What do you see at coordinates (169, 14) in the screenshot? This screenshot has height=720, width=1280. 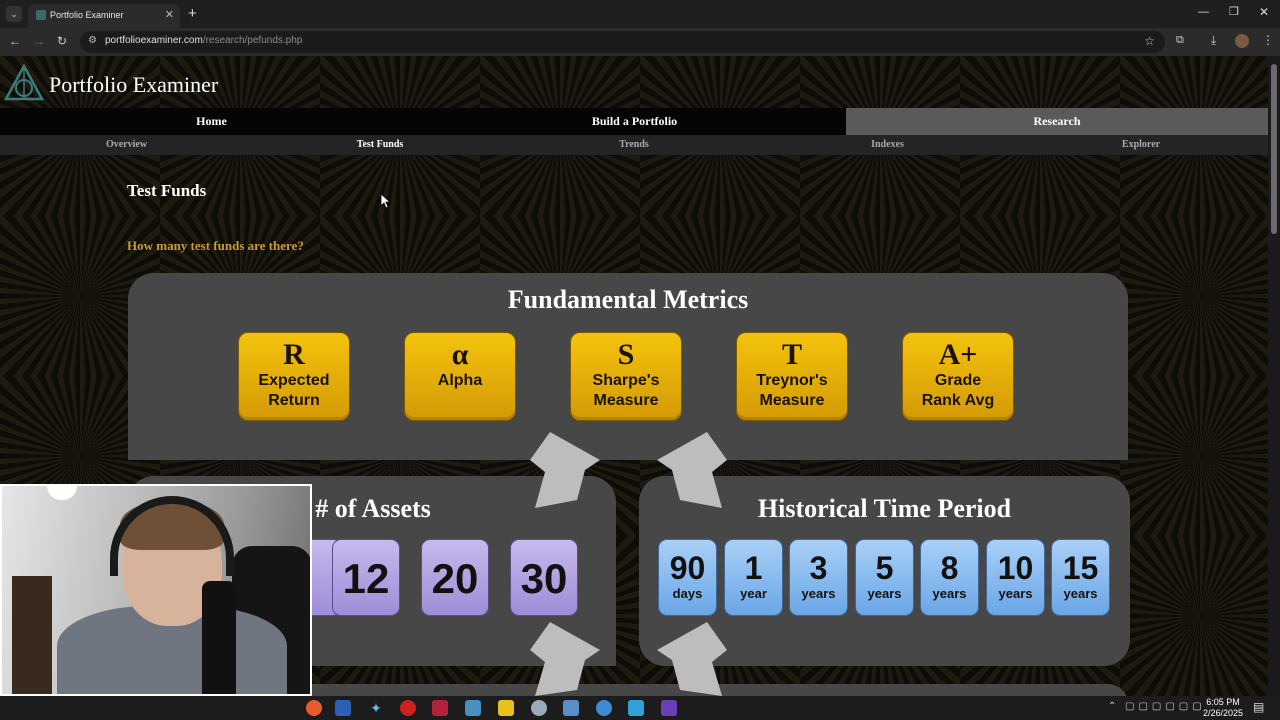 I see `close-tab-icon: ✕` at bounding box center [169, 14].